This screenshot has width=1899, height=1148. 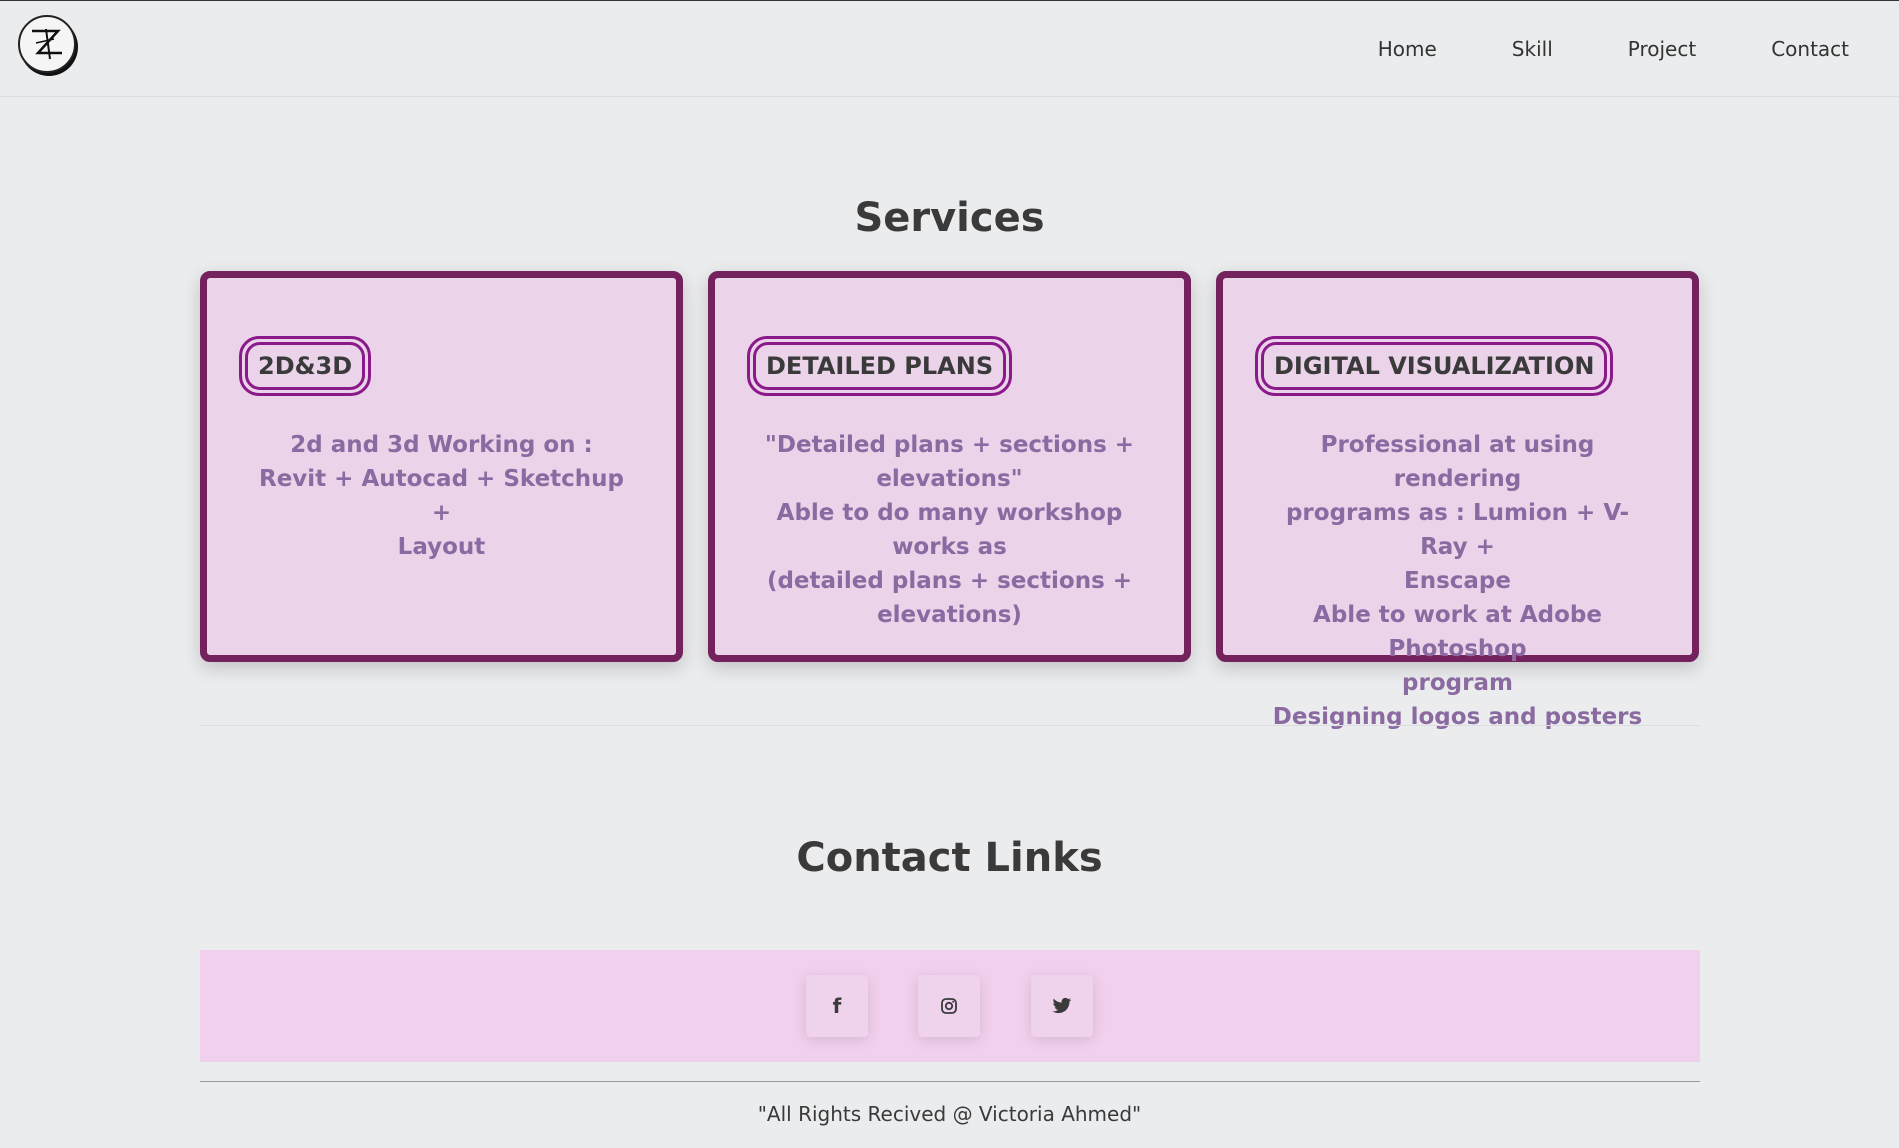 I want to click on card-line: Revit + Autocad + Sketchup +, so click(x=441, y=496).